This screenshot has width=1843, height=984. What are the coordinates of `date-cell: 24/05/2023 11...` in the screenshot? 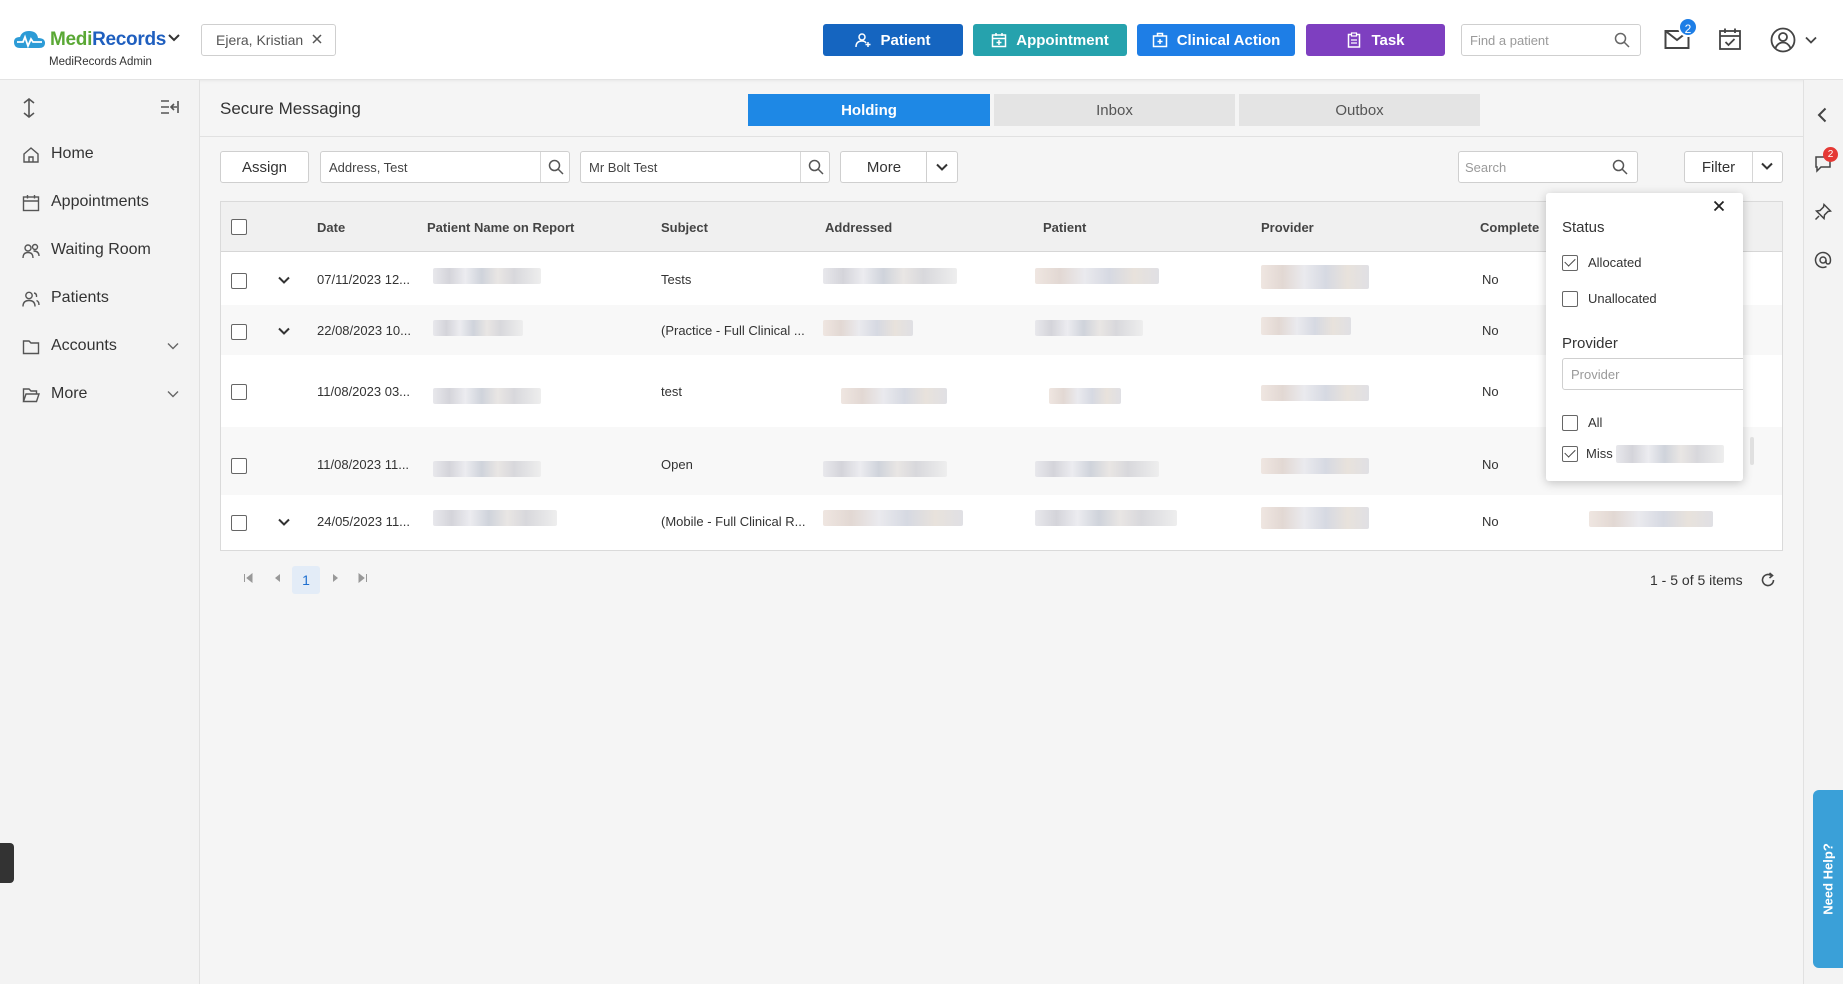 It's located at (364, 521).